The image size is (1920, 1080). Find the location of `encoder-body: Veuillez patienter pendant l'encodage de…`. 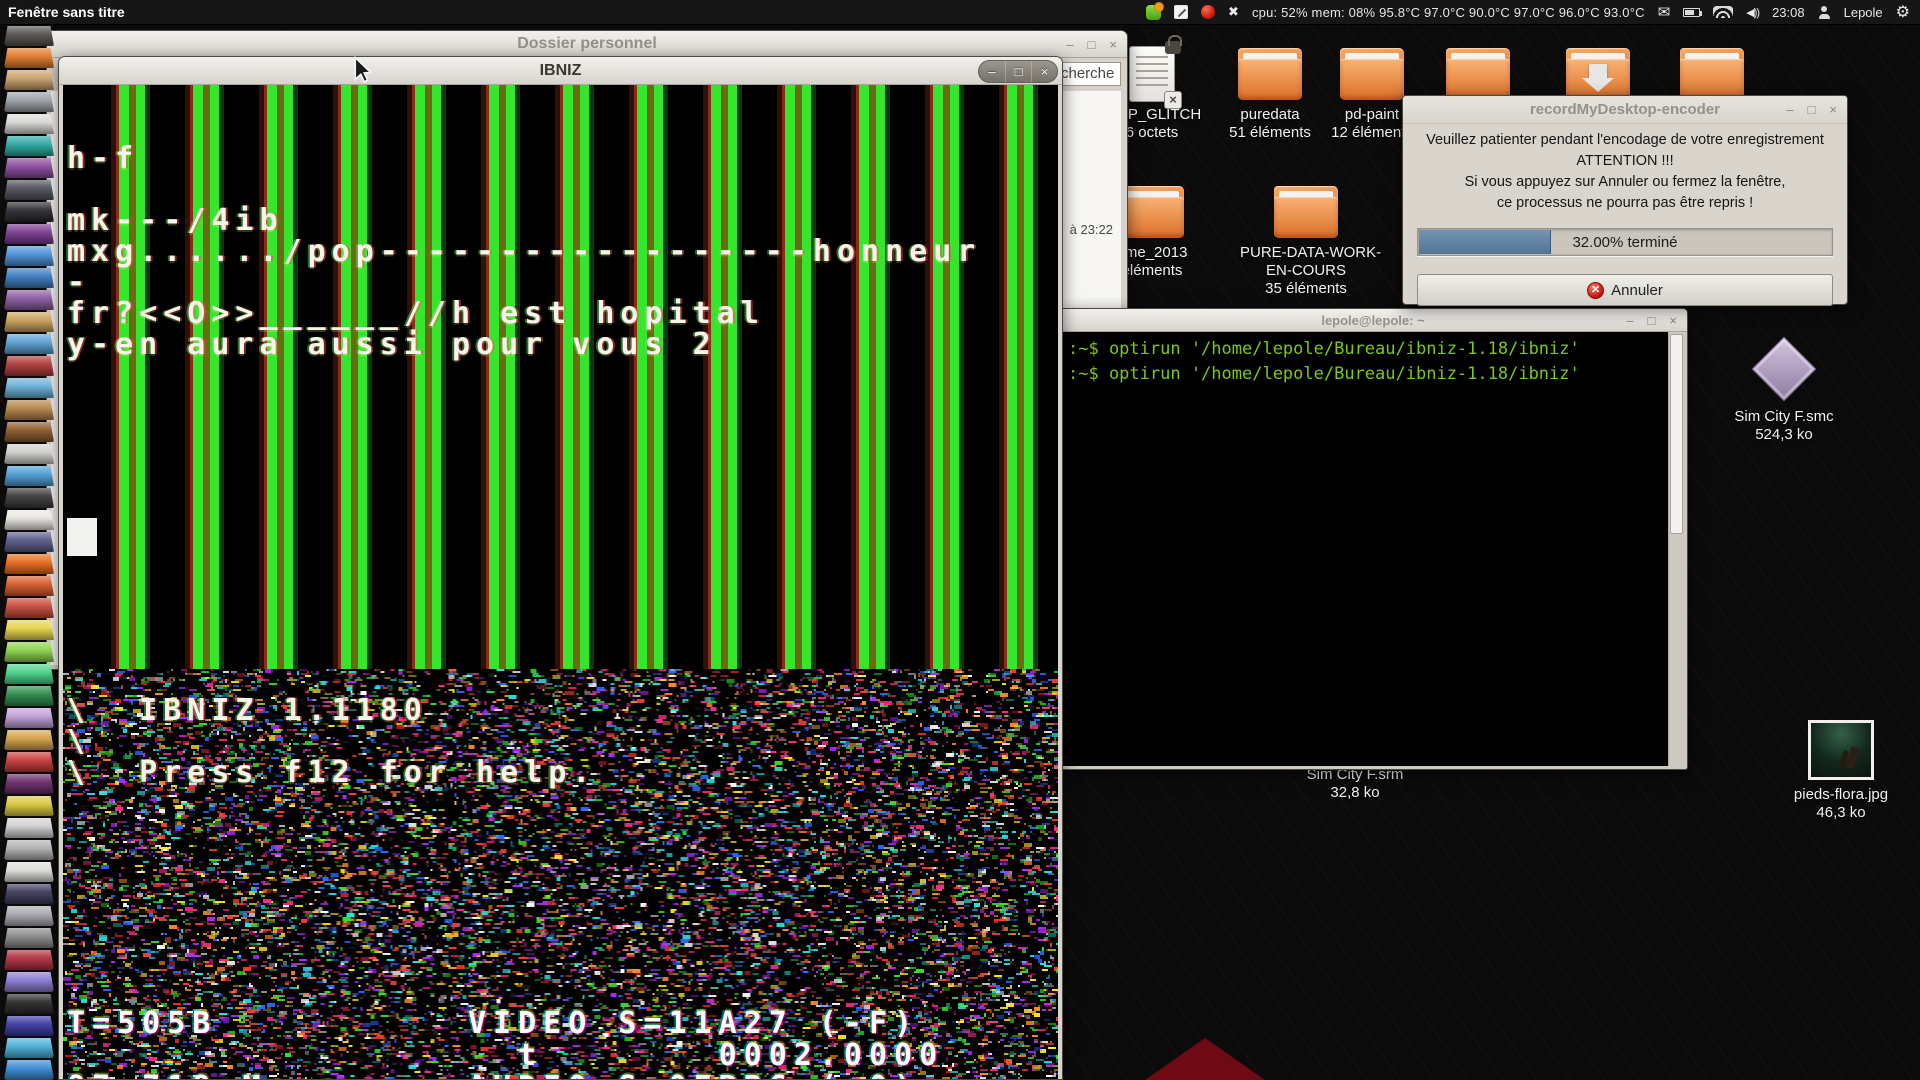

encoder-body: Veuillez patienter pendant l'encodage de… is located at coordinates (1625, 215).